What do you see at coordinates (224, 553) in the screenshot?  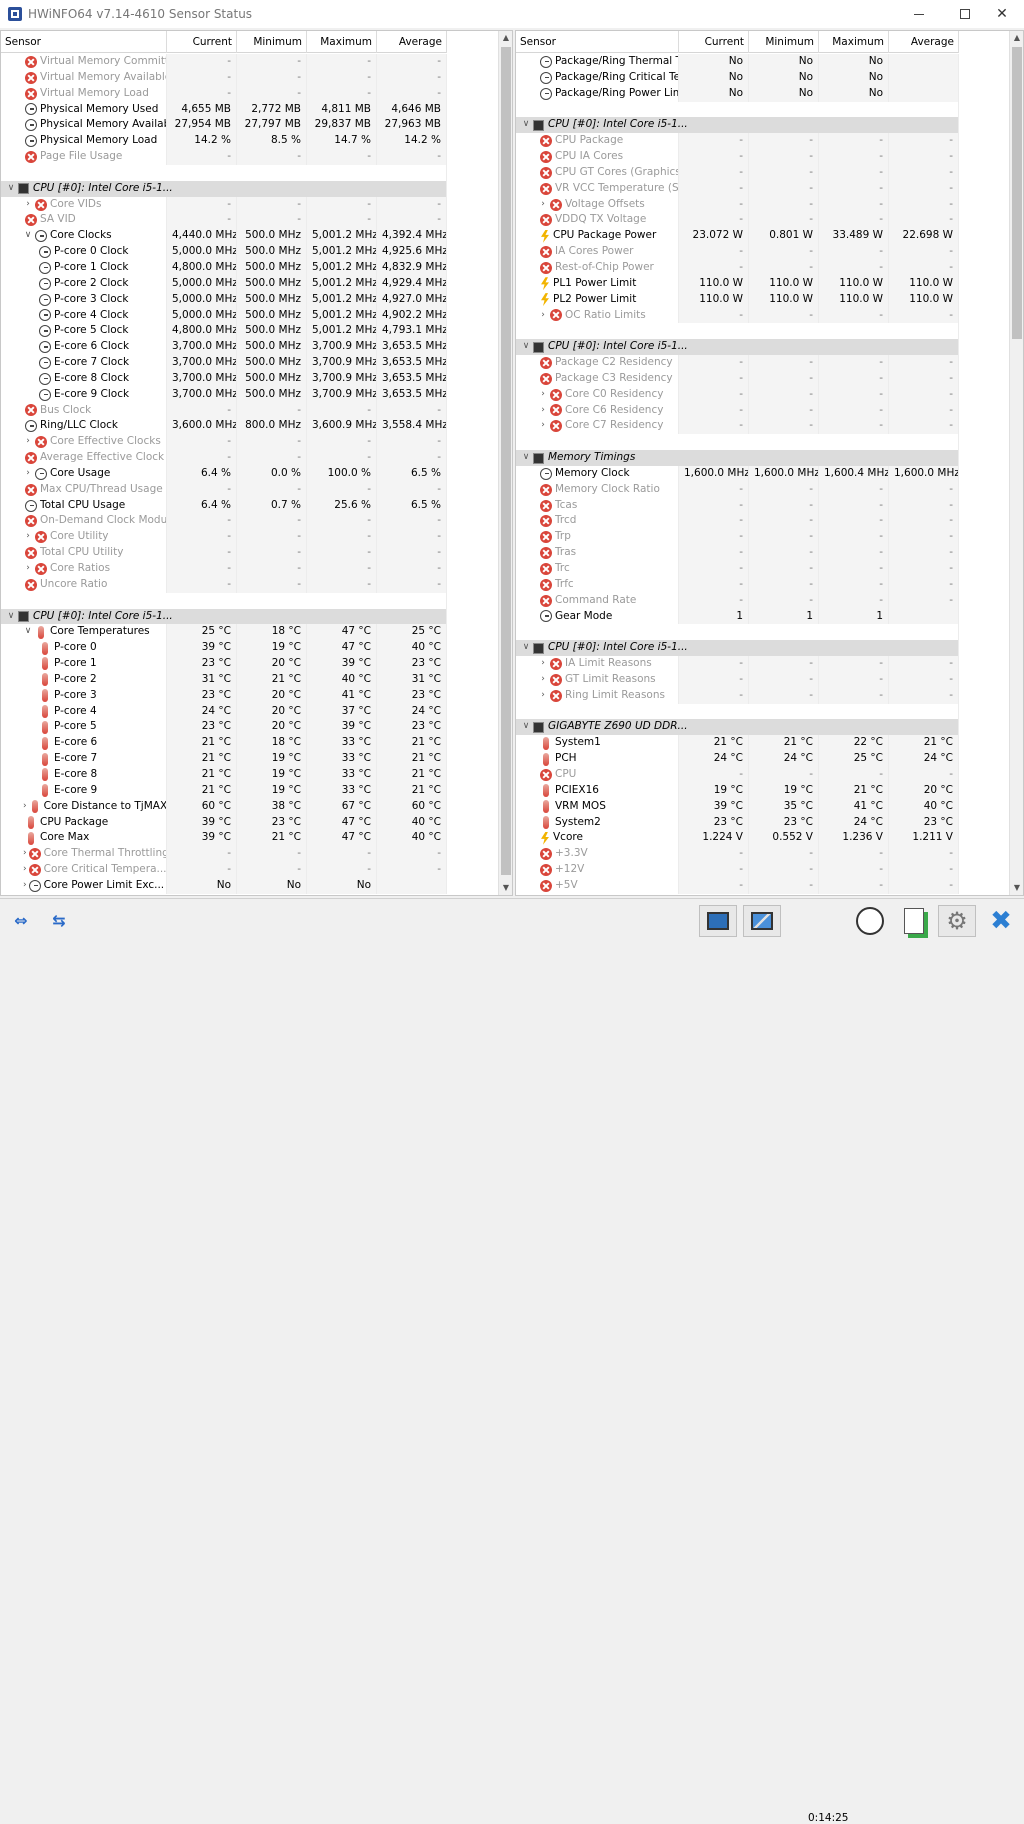 I see `sensor-row: Total CPU Utility - - - -` at bounding box center [224, 553].